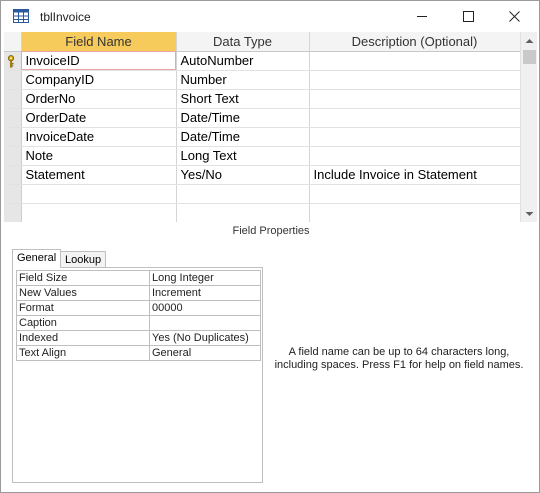 The image size is (540, 493). Describe the element at coordinates (99, 61) in the screenshot. I see `field-name-cell: InvoiceID` at that location.